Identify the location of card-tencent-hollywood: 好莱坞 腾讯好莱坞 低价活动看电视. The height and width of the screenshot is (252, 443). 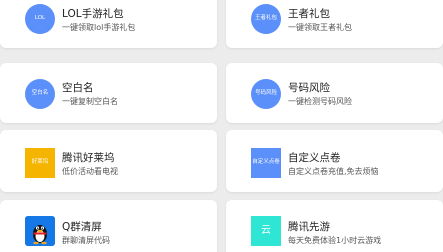
(108, 161).